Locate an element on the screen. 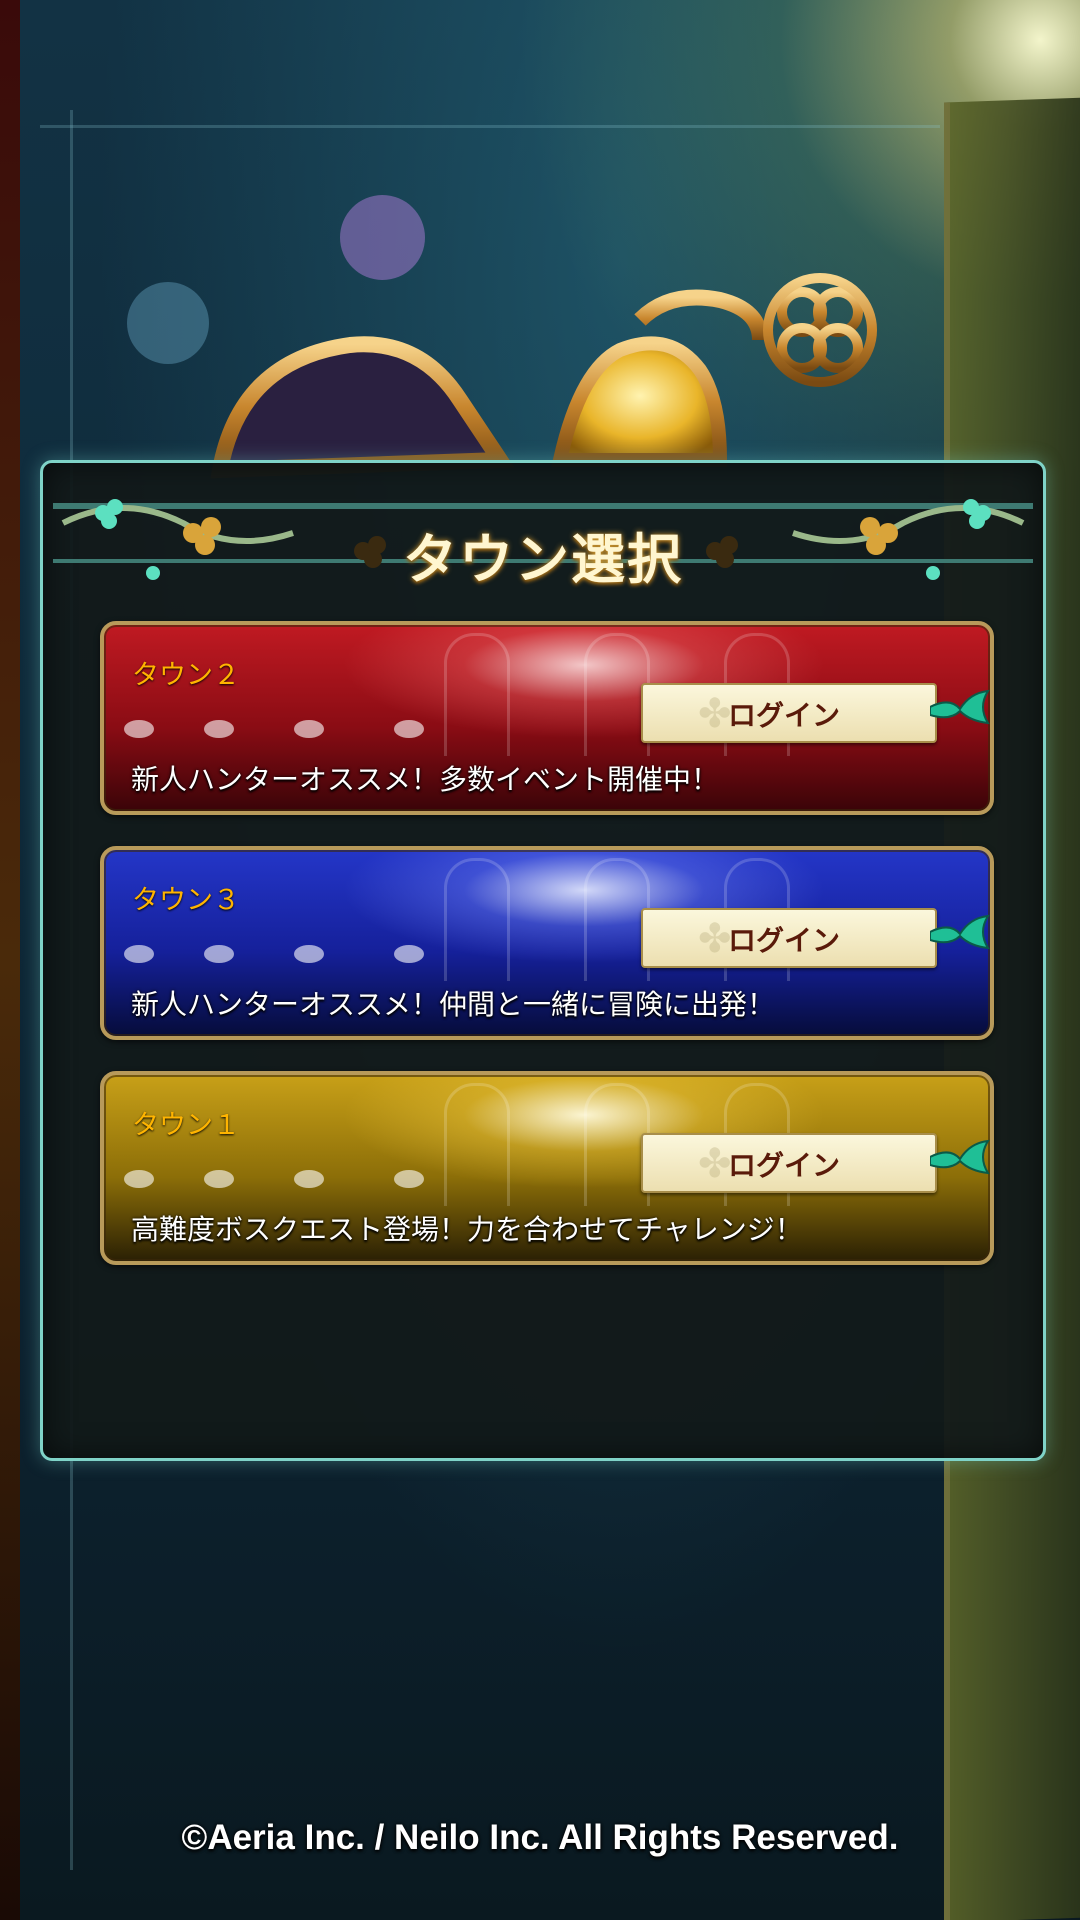 This screenshot has width=1080, height=1920. town-card-1: タウン１ ✤ ログイン 高難度ボスクエスト登場！力を合わせてチャレンジ！ is located at coordinates (547, 1168).